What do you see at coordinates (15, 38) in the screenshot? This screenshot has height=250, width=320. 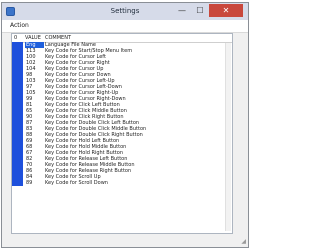 I see `column-header-index: 0` at bounding box center [15, 38].